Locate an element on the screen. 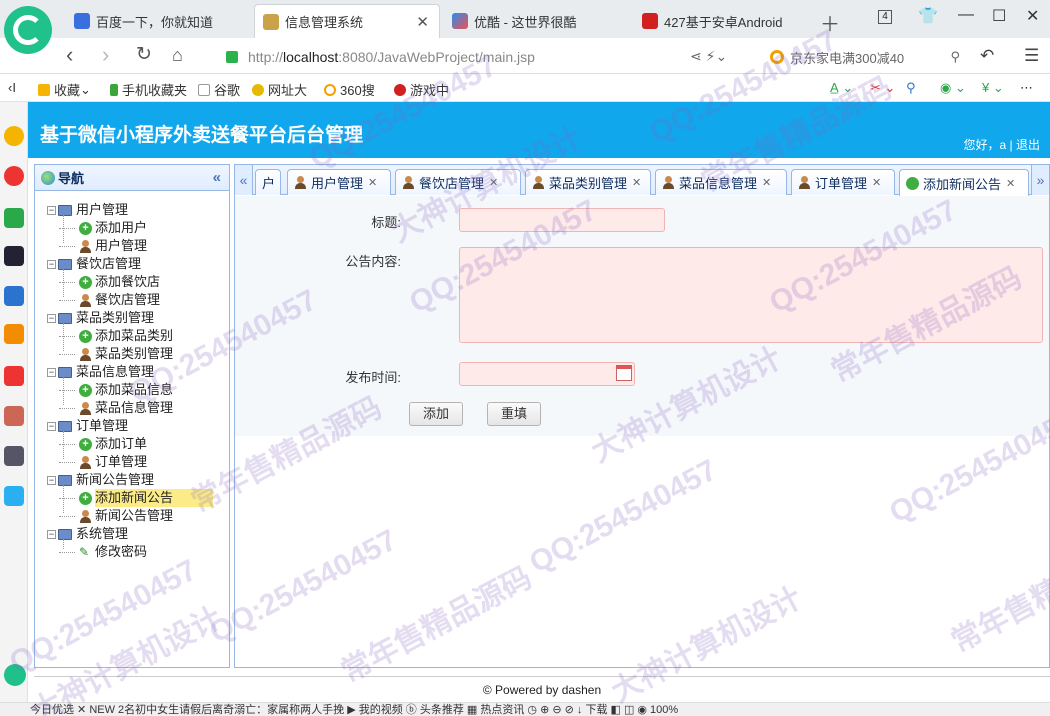 This screenshot has height=716, width=1050. nav-item: 用户管理 is located at coordinates (132, 246).